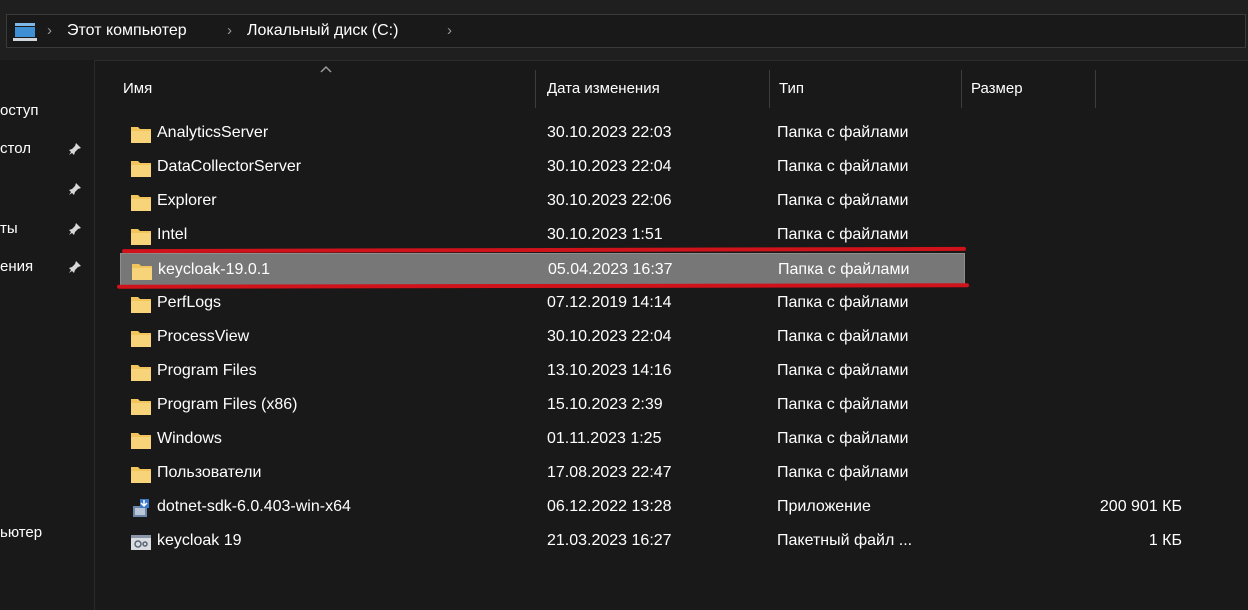 The height and width of the screenshot is (610, 1248). What do you see at coordinates (189, 302) in the screenshot?
I see `file-name: PerfLogs` at bounding box center [189, 302].